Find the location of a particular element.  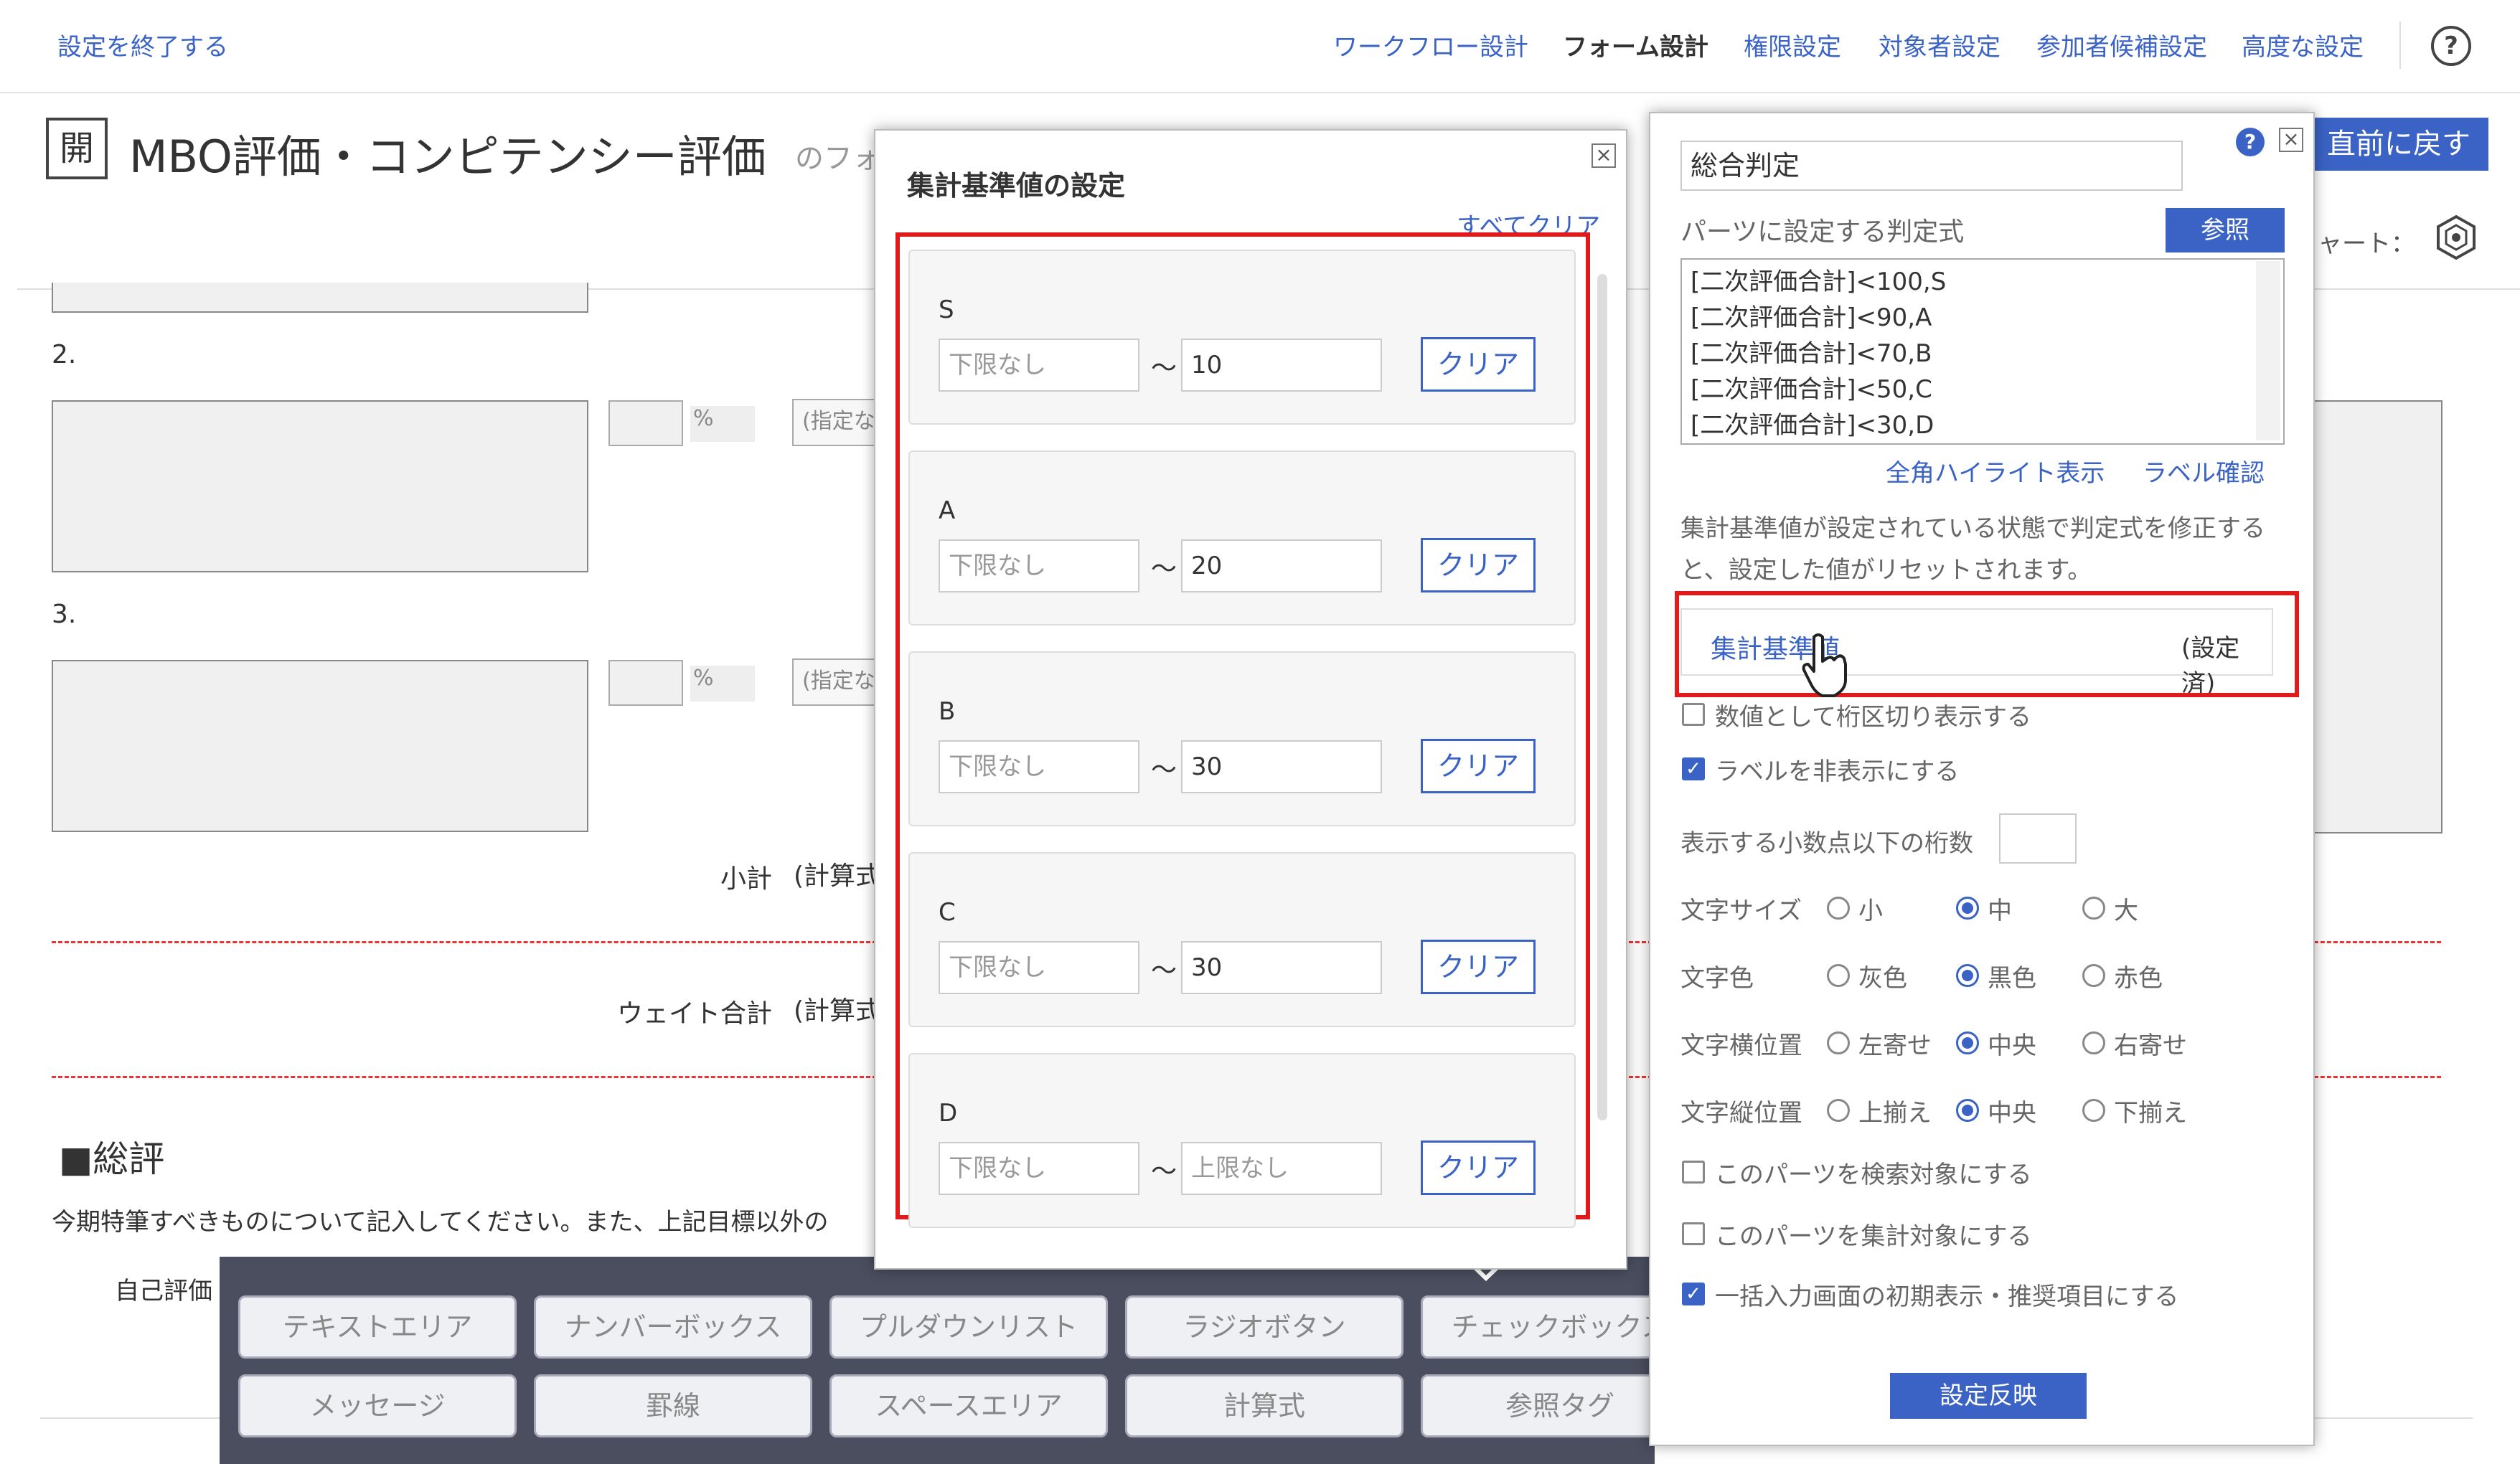

rank-name: D is located at coordinates (948, 1113).